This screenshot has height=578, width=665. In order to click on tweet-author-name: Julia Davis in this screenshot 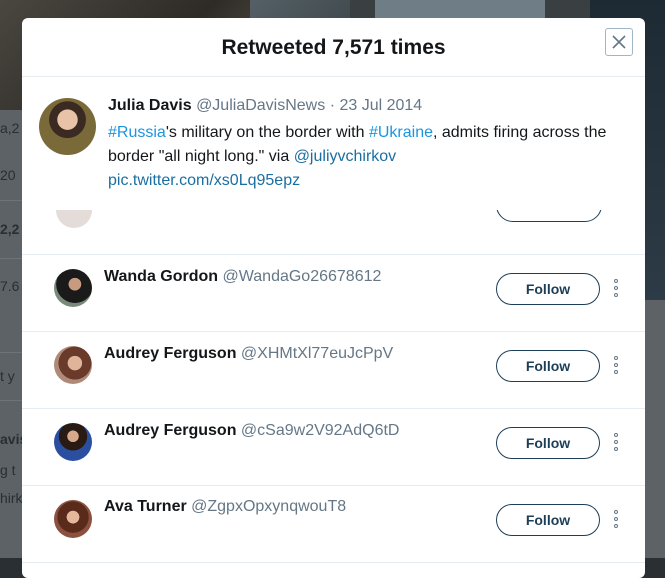, I will do `click(150, 105)`.